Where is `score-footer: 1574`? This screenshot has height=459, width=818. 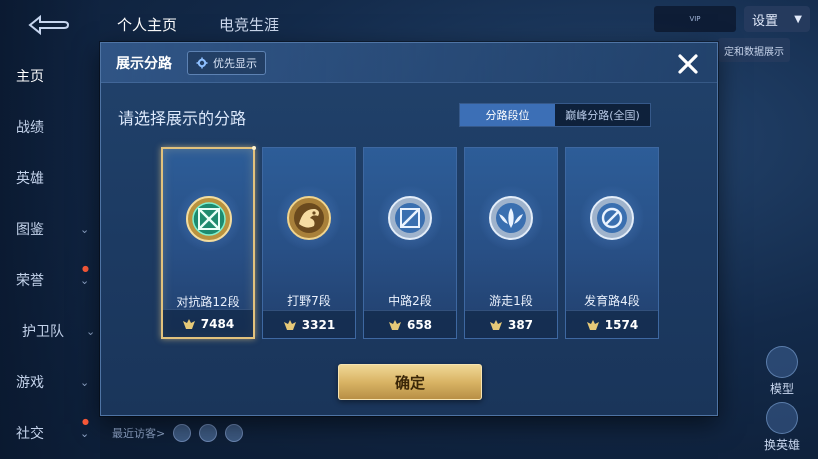
score-footer: 1574 is located at coordinates (612, 324).